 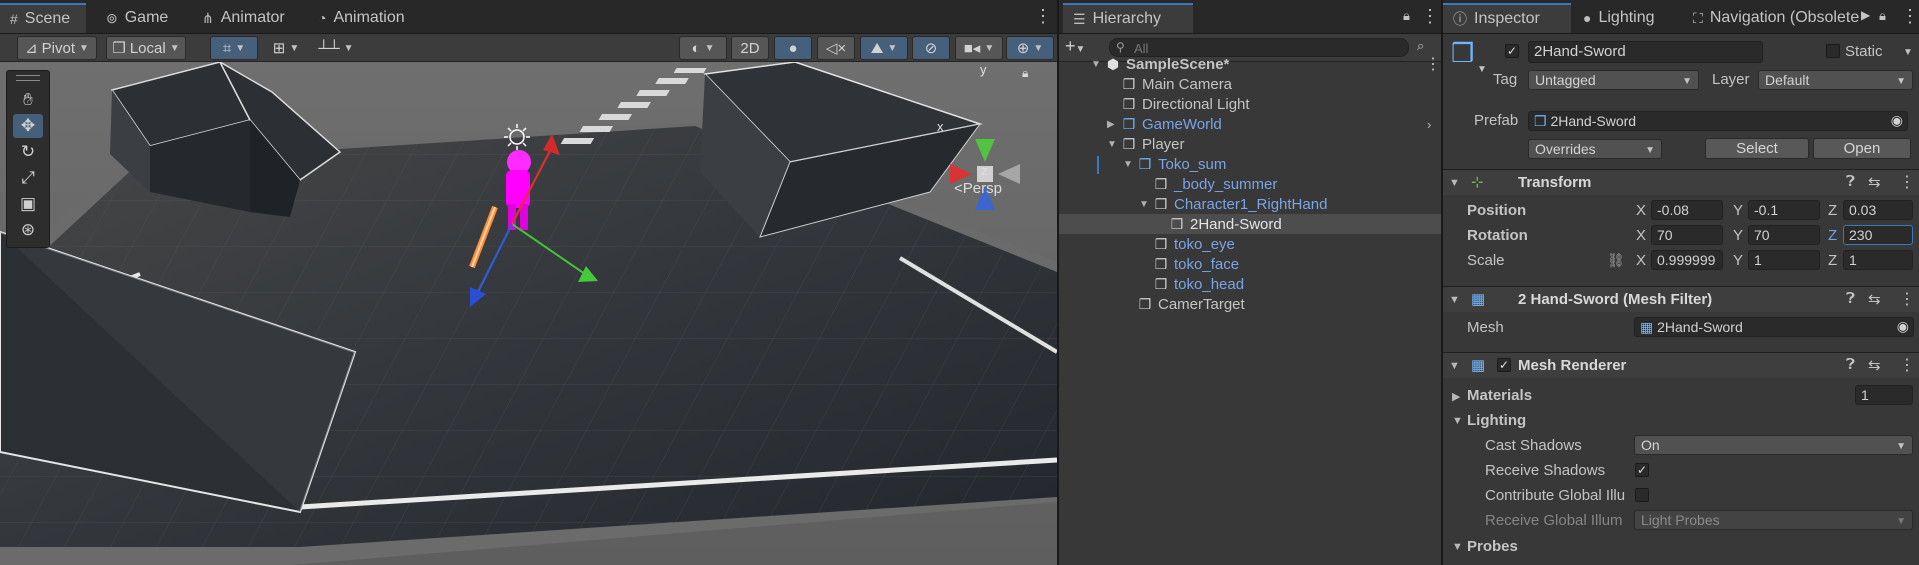 I want to click on constrain-proportions-icon: ⛓, so click(x=1616, y=260).